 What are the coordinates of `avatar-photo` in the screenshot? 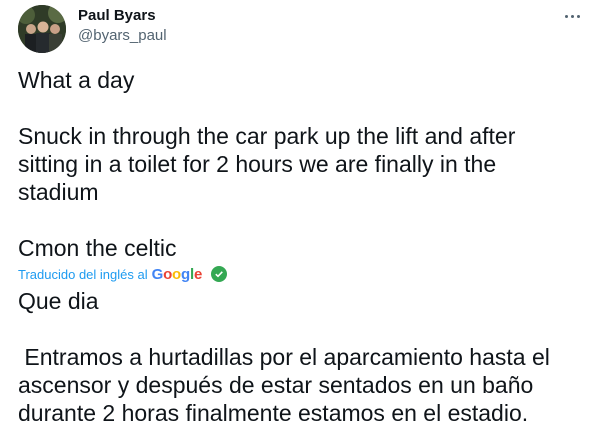 It's located at (42, 29).